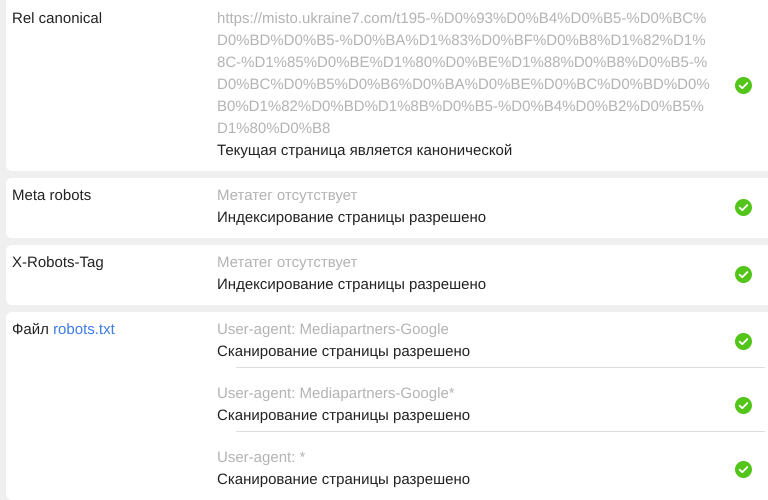 Image resolution: width=768 pixels, height=500 pixels. What do you see at coordinates (30, 329) in the screenshot?
I see `row-label: Файл` at bounding box center [30, 329].